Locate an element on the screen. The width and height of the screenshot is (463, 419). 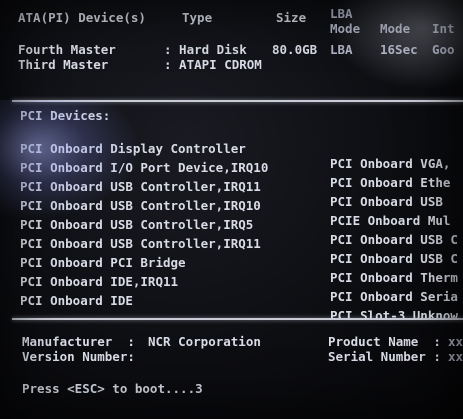
col-mode-header: Mode is located at coordinates (395, 28).